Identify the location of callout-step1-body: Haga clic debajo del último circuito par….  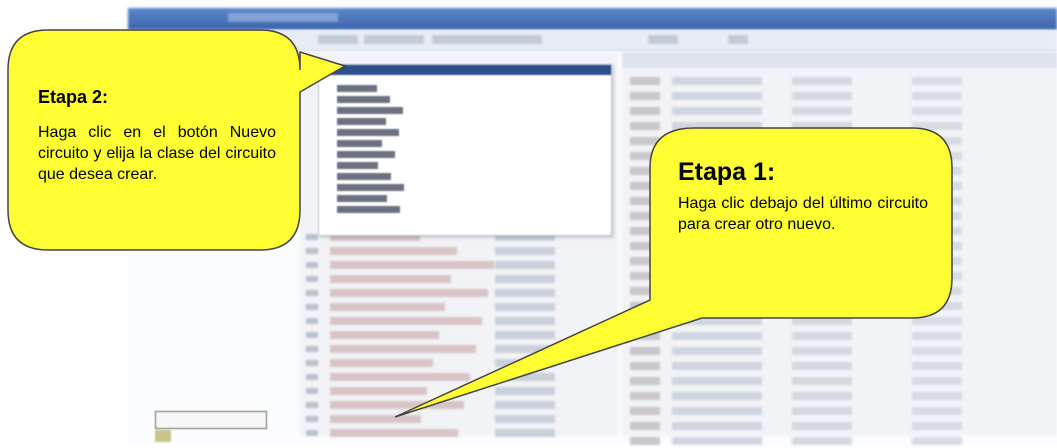
(803, 214).